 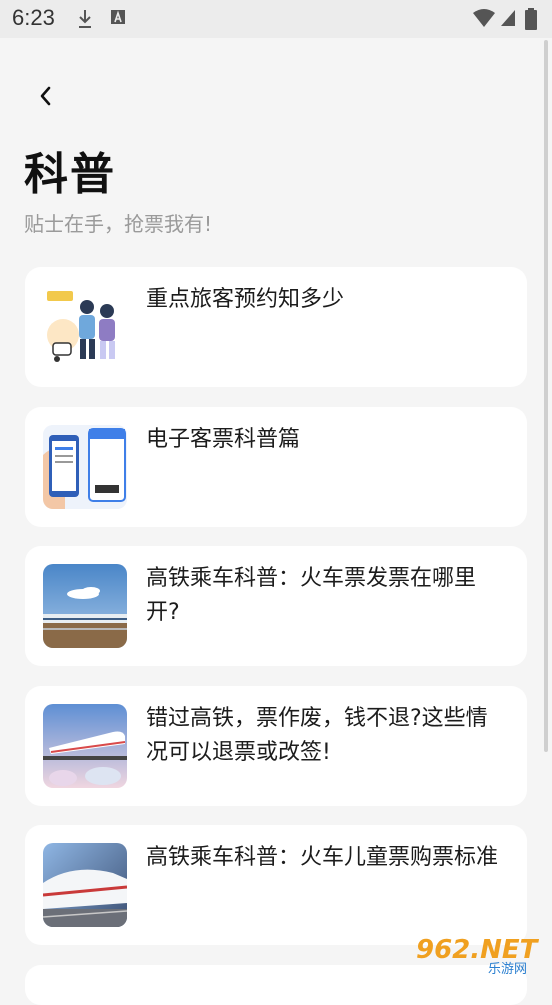 I want to click on article-card: 高铁乘车科普：火车票发票在哪里开?, so click(x=276, y=606).